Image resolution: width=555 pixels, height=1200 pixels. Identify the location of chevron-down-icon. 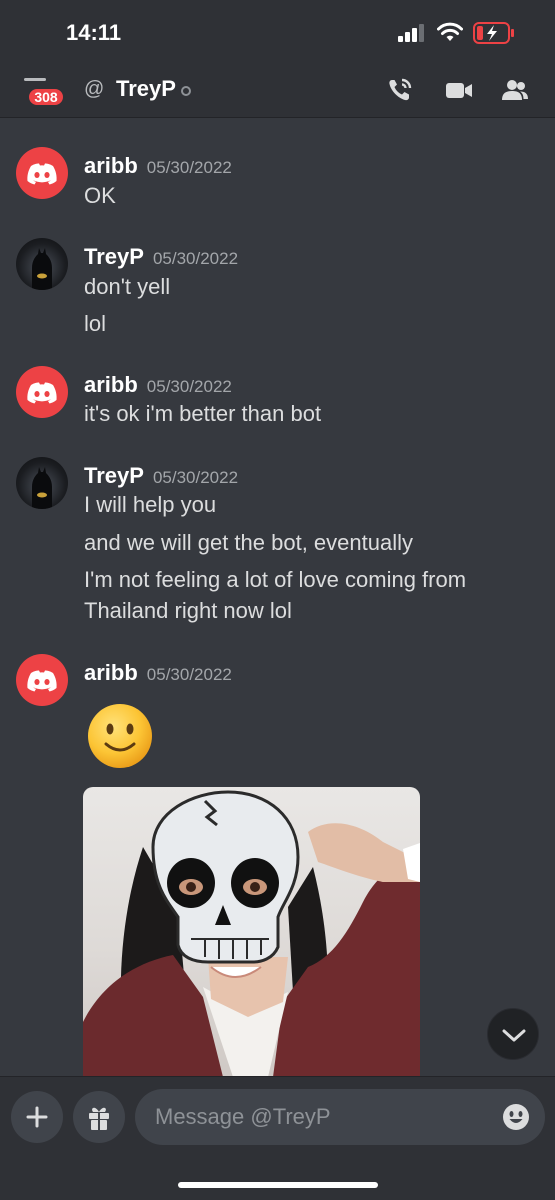
(514, 1035).